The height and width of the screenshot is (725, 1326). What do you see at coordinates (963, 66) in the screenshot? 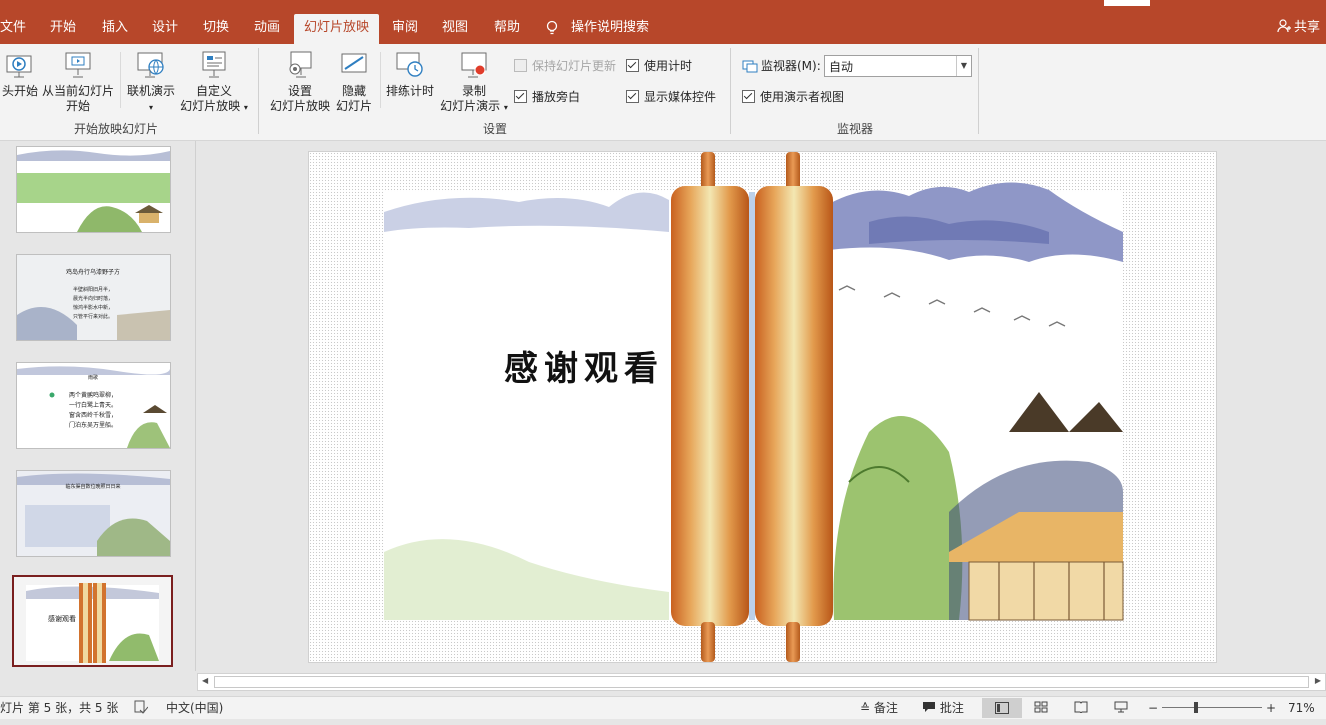
I see `chevron-down-icon: ▼` at bounding box center [963, 66].